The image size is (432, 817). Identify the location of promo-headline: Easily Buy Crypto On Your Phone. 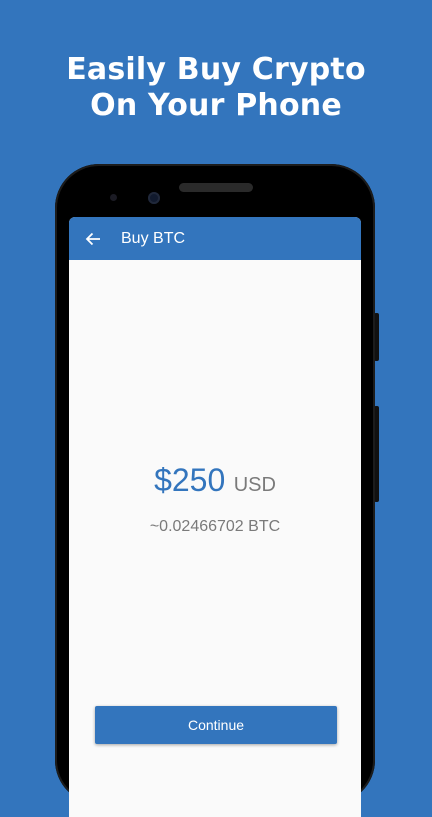
(216, 88).